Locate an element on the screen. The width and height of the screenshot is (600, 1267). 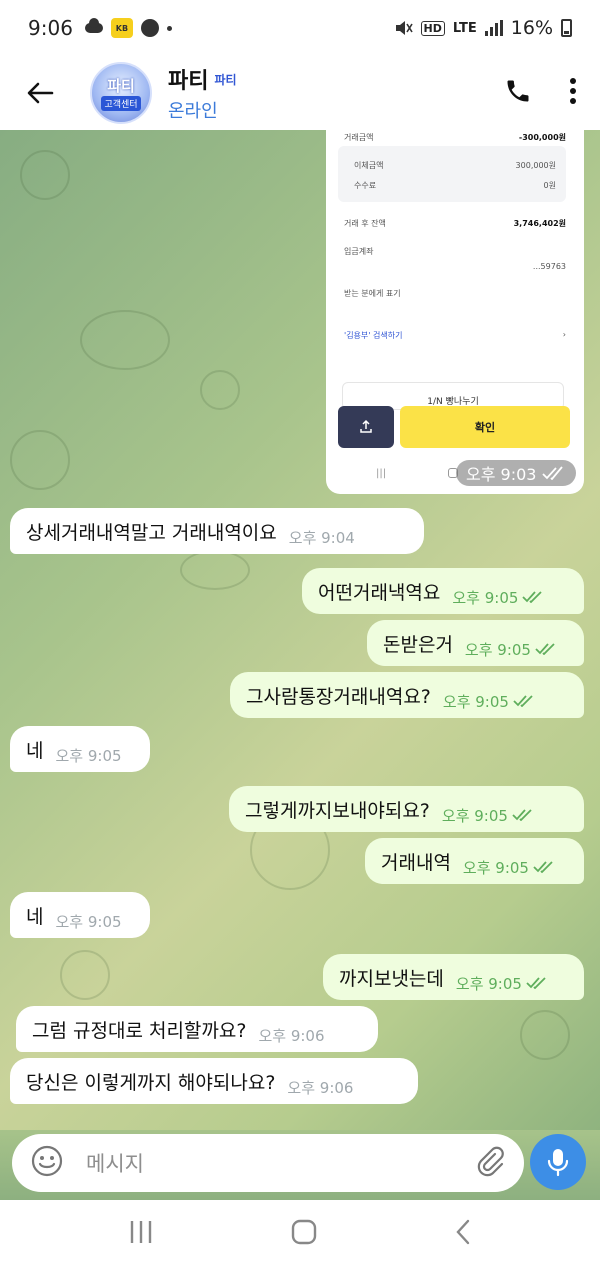
share-icon is located at coordinates (366, 426).